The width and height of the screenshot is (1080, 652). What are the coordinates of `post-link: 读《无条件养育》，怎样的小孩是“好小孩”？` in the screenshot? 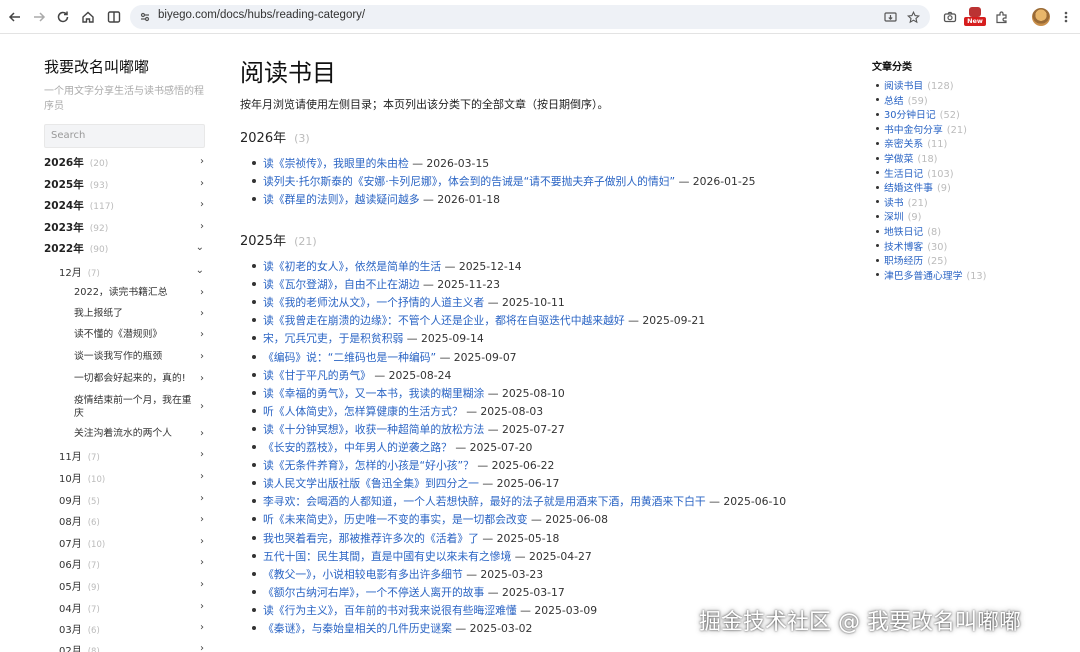 It's located at (368, 465).